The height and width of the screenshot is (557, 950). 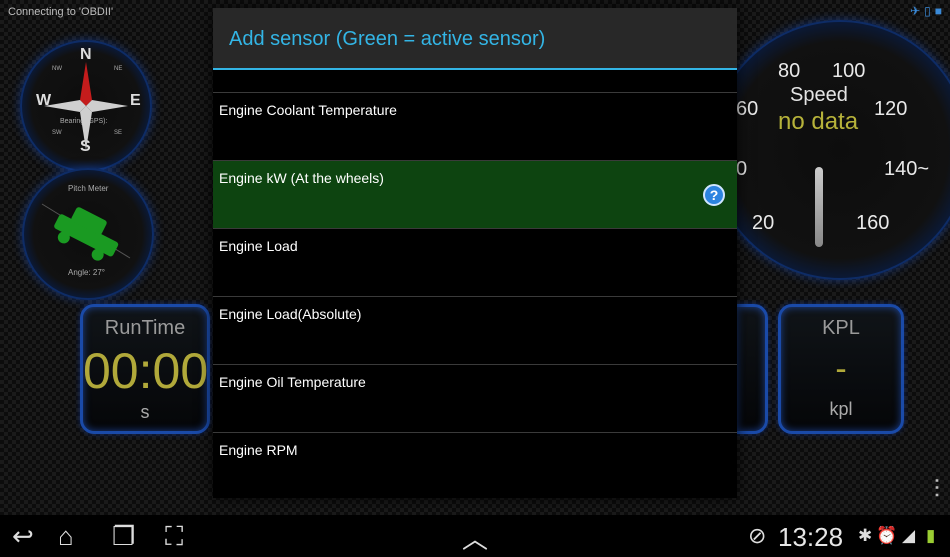 What do you see at coordinates (819, 207) in the screenshot?
I see `speed-needle` at bounding box center [819, 207].